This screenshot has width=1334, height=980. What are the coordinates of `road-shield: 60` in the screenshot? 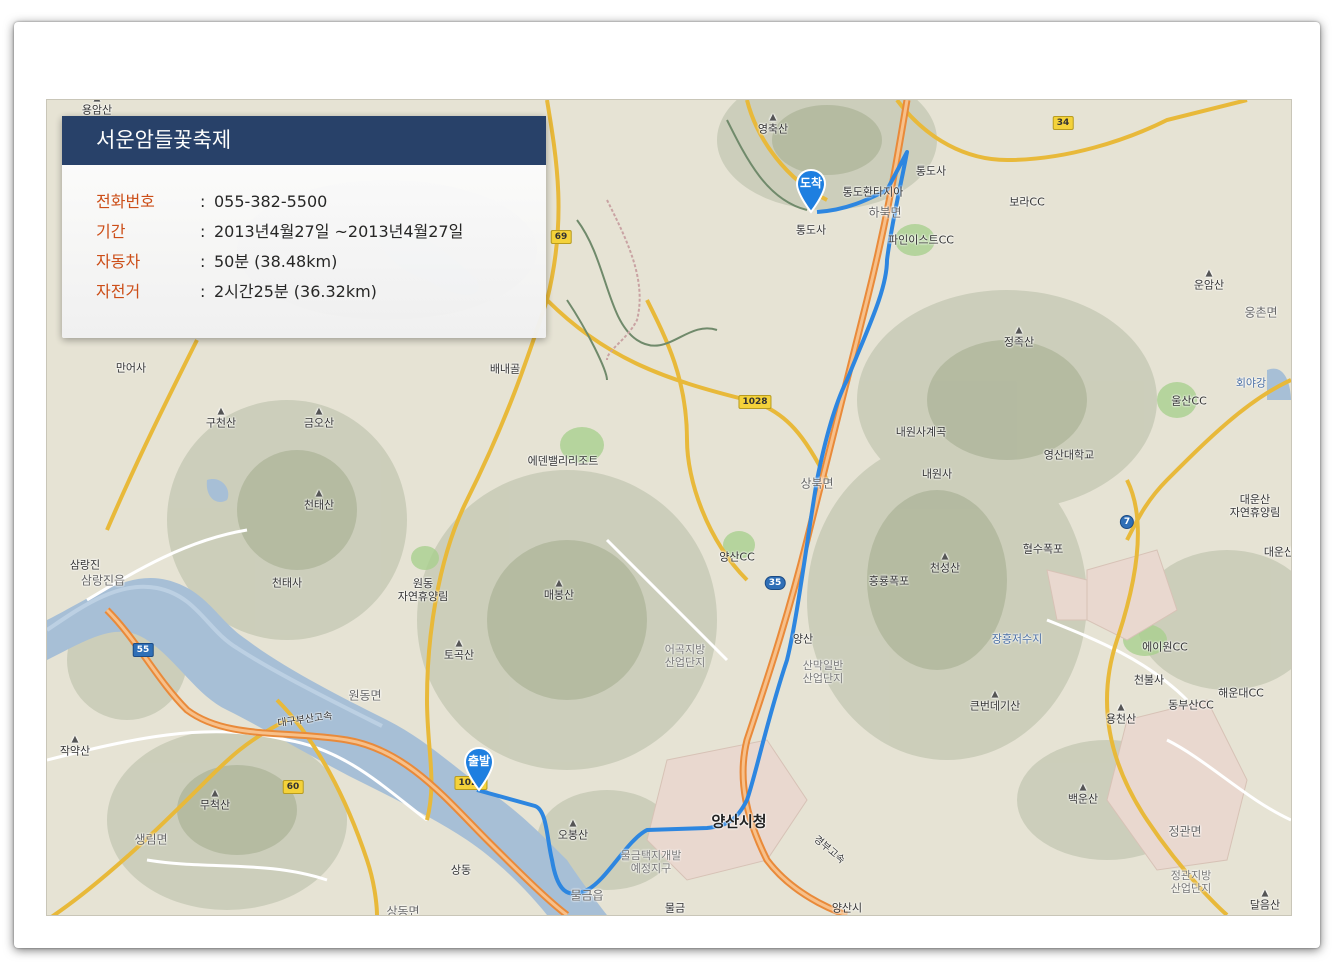 It's located at (293, 787).